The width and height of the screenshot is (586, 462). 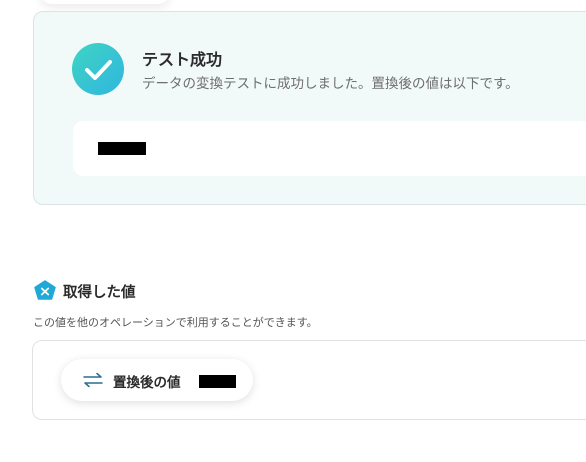 What do you see at coordinates (175, 322) in the screenshot?
I see `section-description: この値を他のオペレーションで利用することができます。` at bounding box center [175, 322].